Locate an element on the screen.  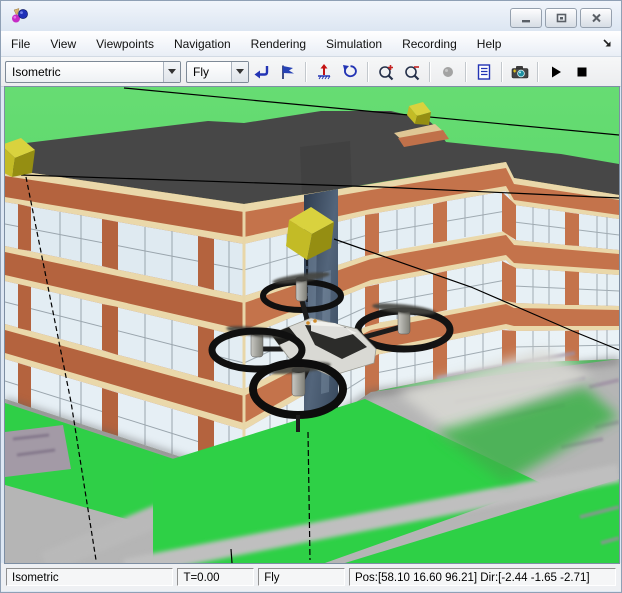
flag-icon is located at coordinates (288, 72).